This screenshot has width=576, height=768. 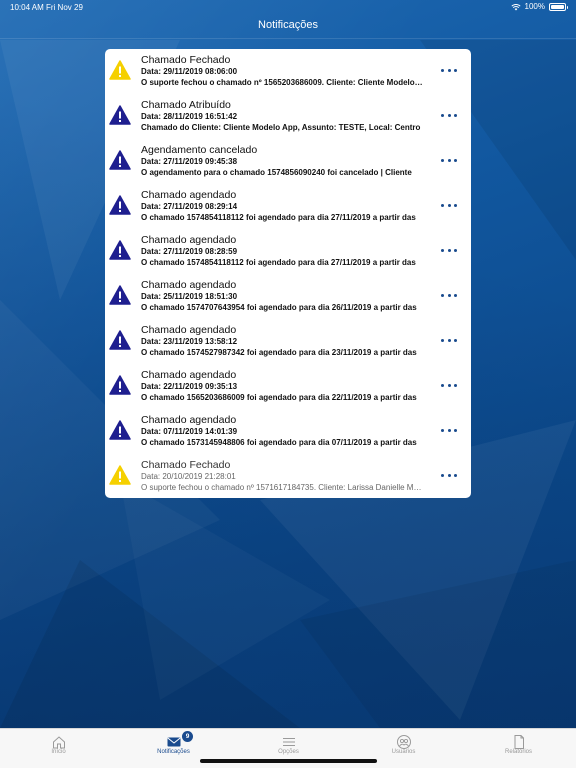 I want to click on notification-title: Agendamento cancelado, so click(x=199, y=150).